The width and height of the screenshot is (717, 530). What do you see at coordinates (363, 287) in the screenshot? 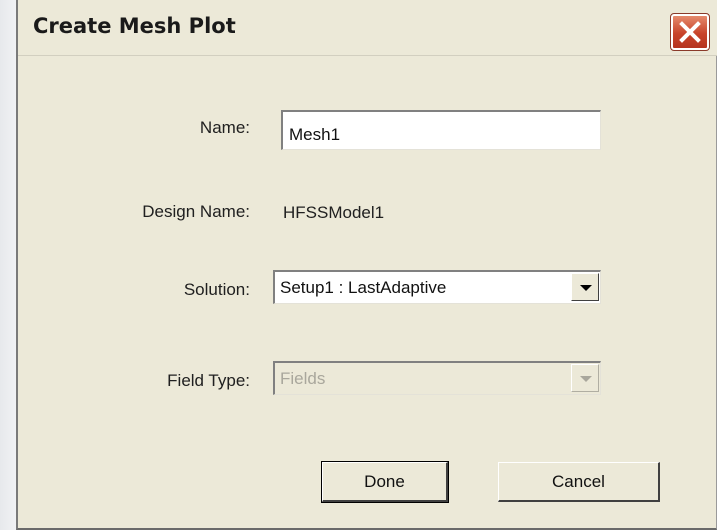
I see `solution-selected-value: Setup1 : LastAdaptive` at bounding box center [363, 287].